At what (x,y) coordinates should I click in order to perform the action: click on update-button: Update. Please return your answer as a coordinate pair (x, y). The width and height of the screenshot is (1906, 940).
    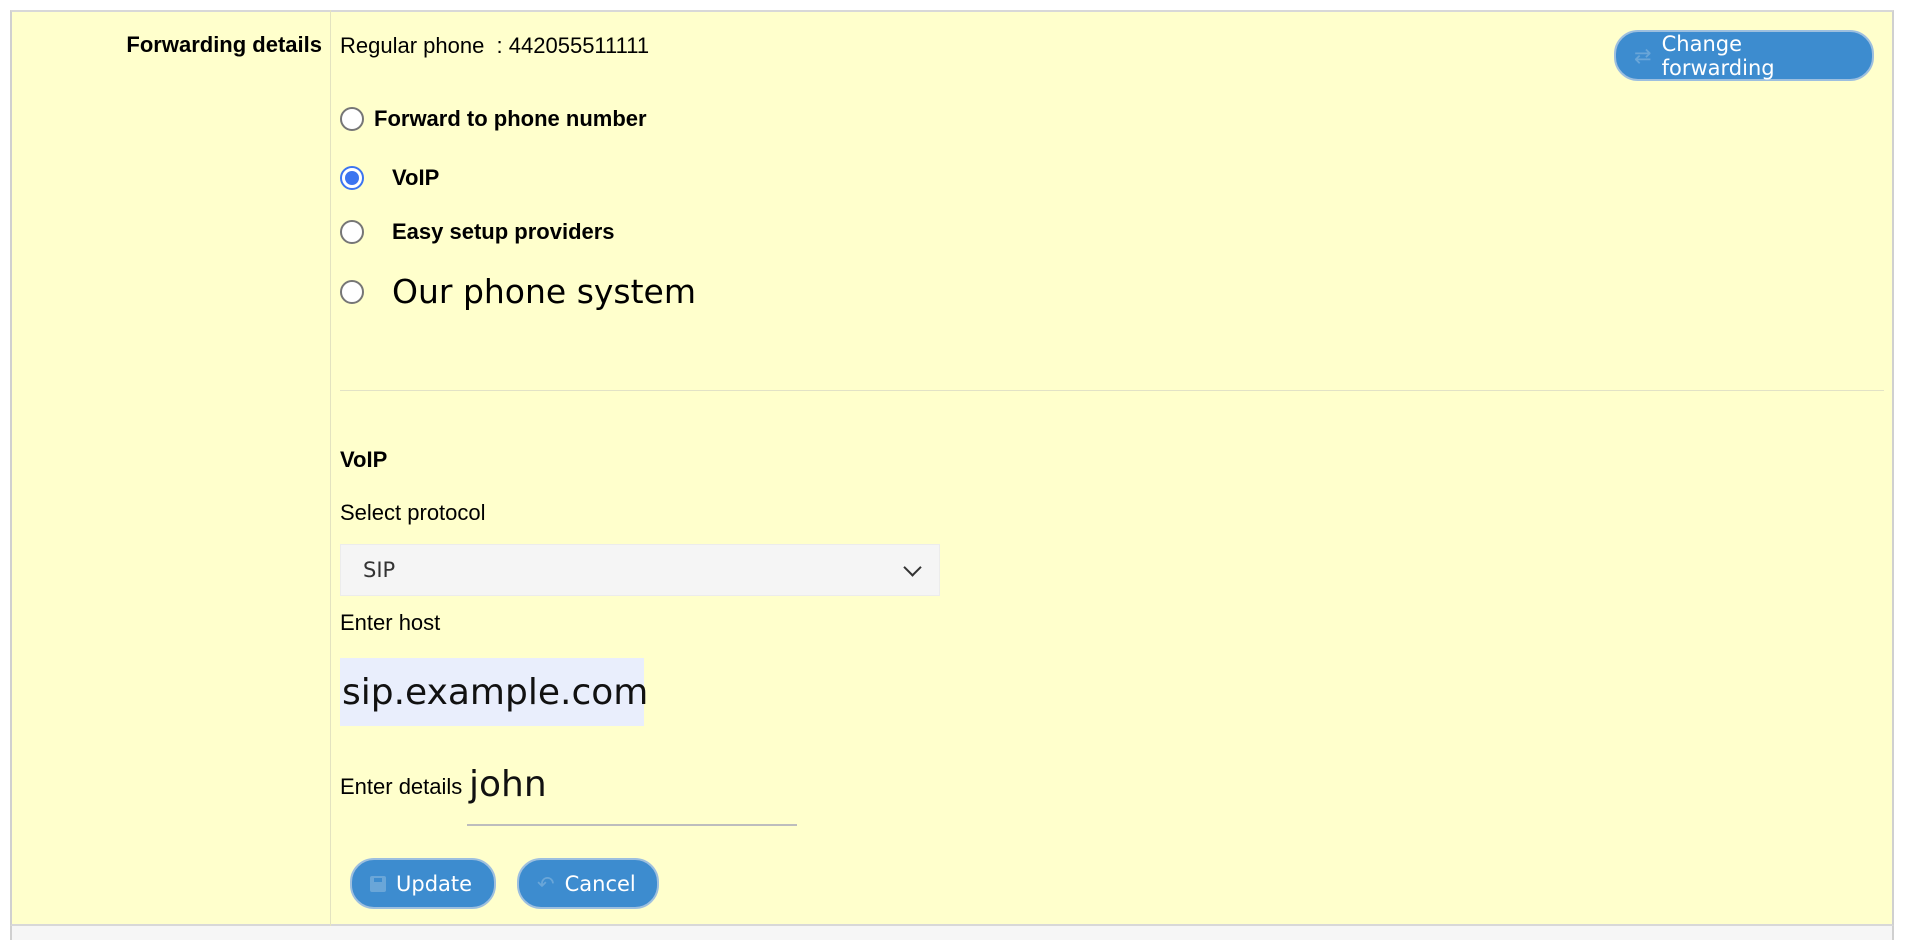
    Looking at the image, I should click on (423, 883).